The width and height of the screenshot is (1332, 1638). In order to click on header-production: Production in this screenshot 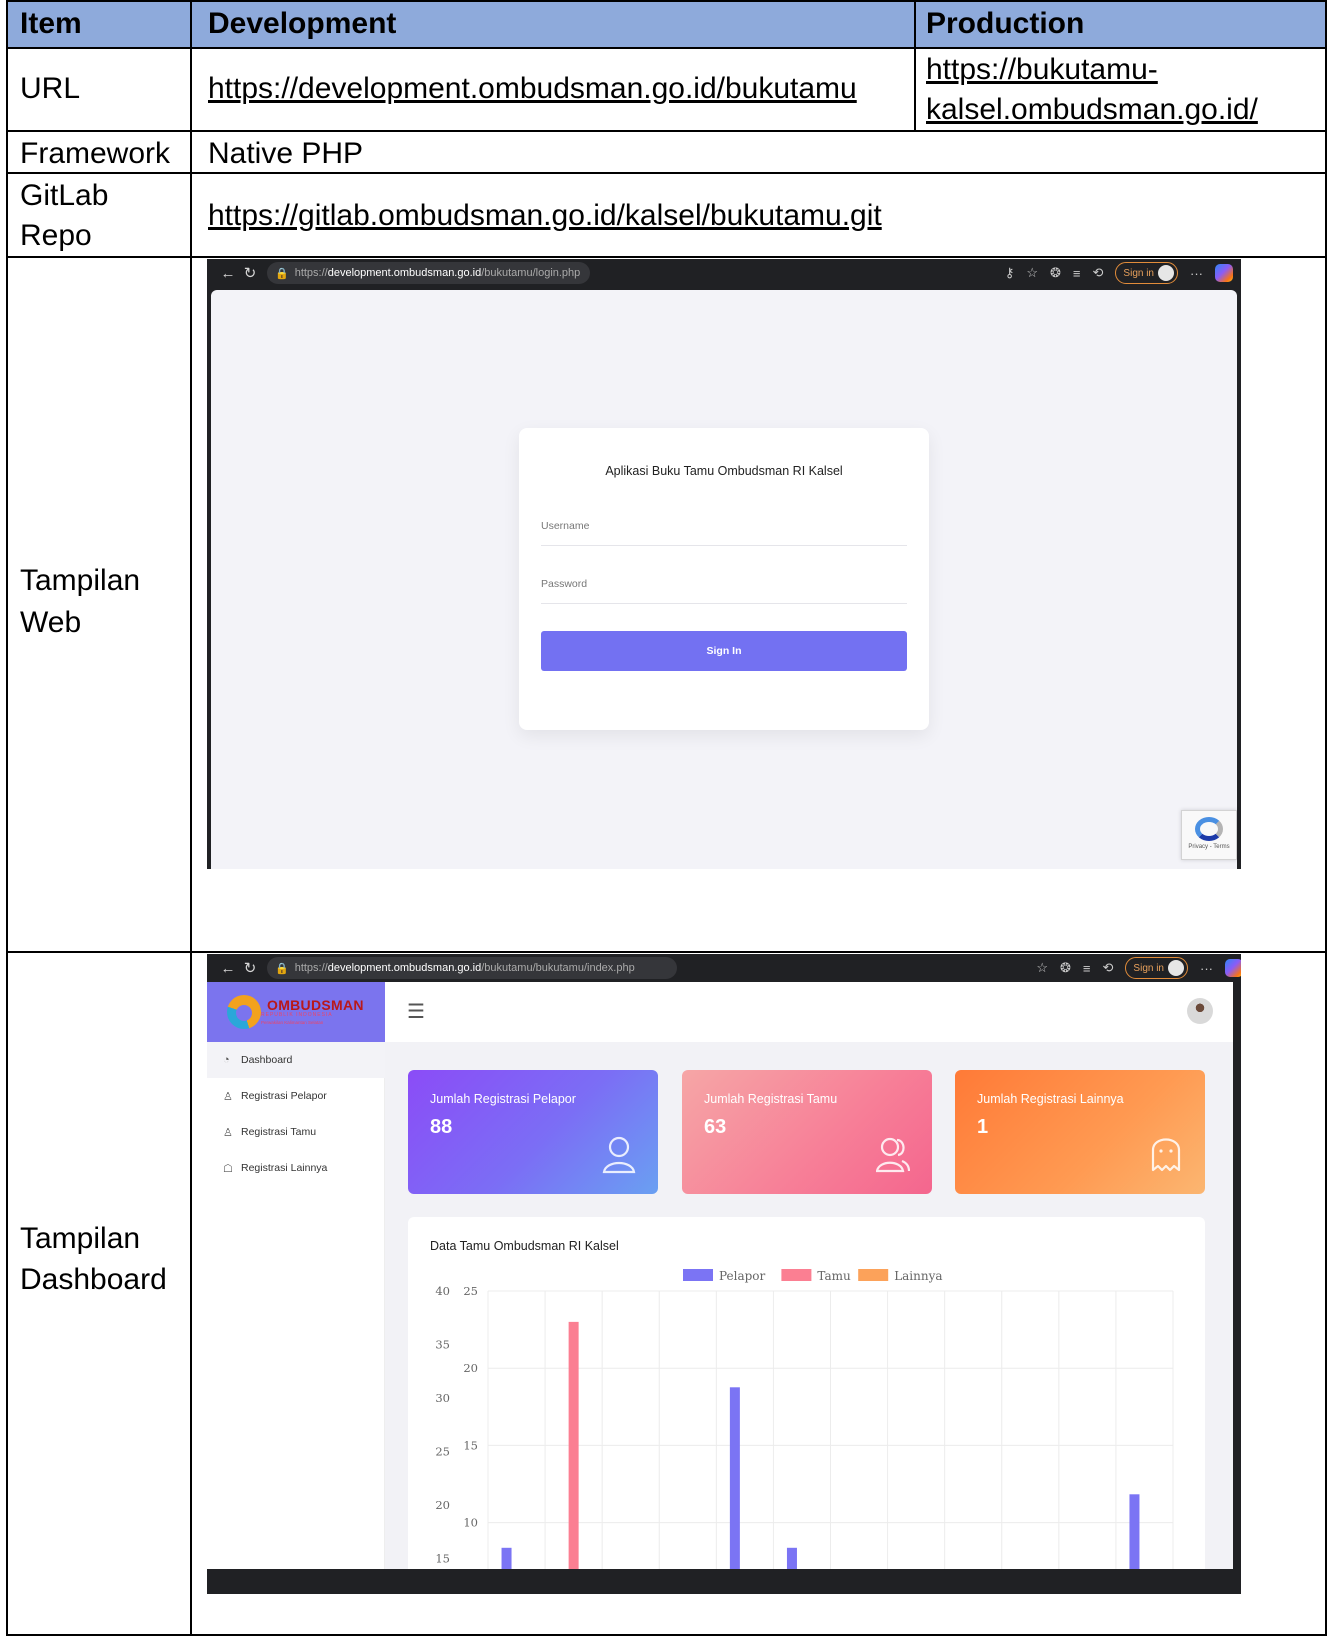, I will do `click(1005, 23)`.